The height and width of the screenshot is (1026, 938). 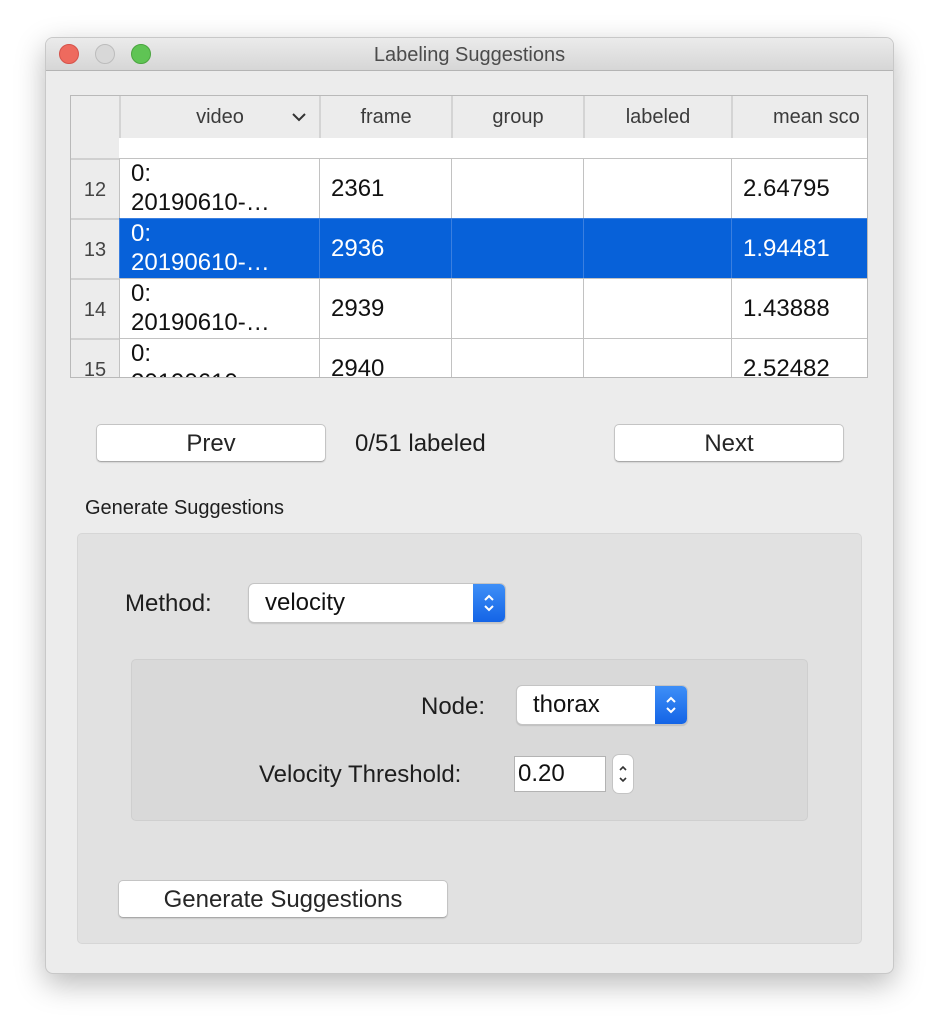 I want to click on column-header-labeled: labeled, so click(x=657, y=117).